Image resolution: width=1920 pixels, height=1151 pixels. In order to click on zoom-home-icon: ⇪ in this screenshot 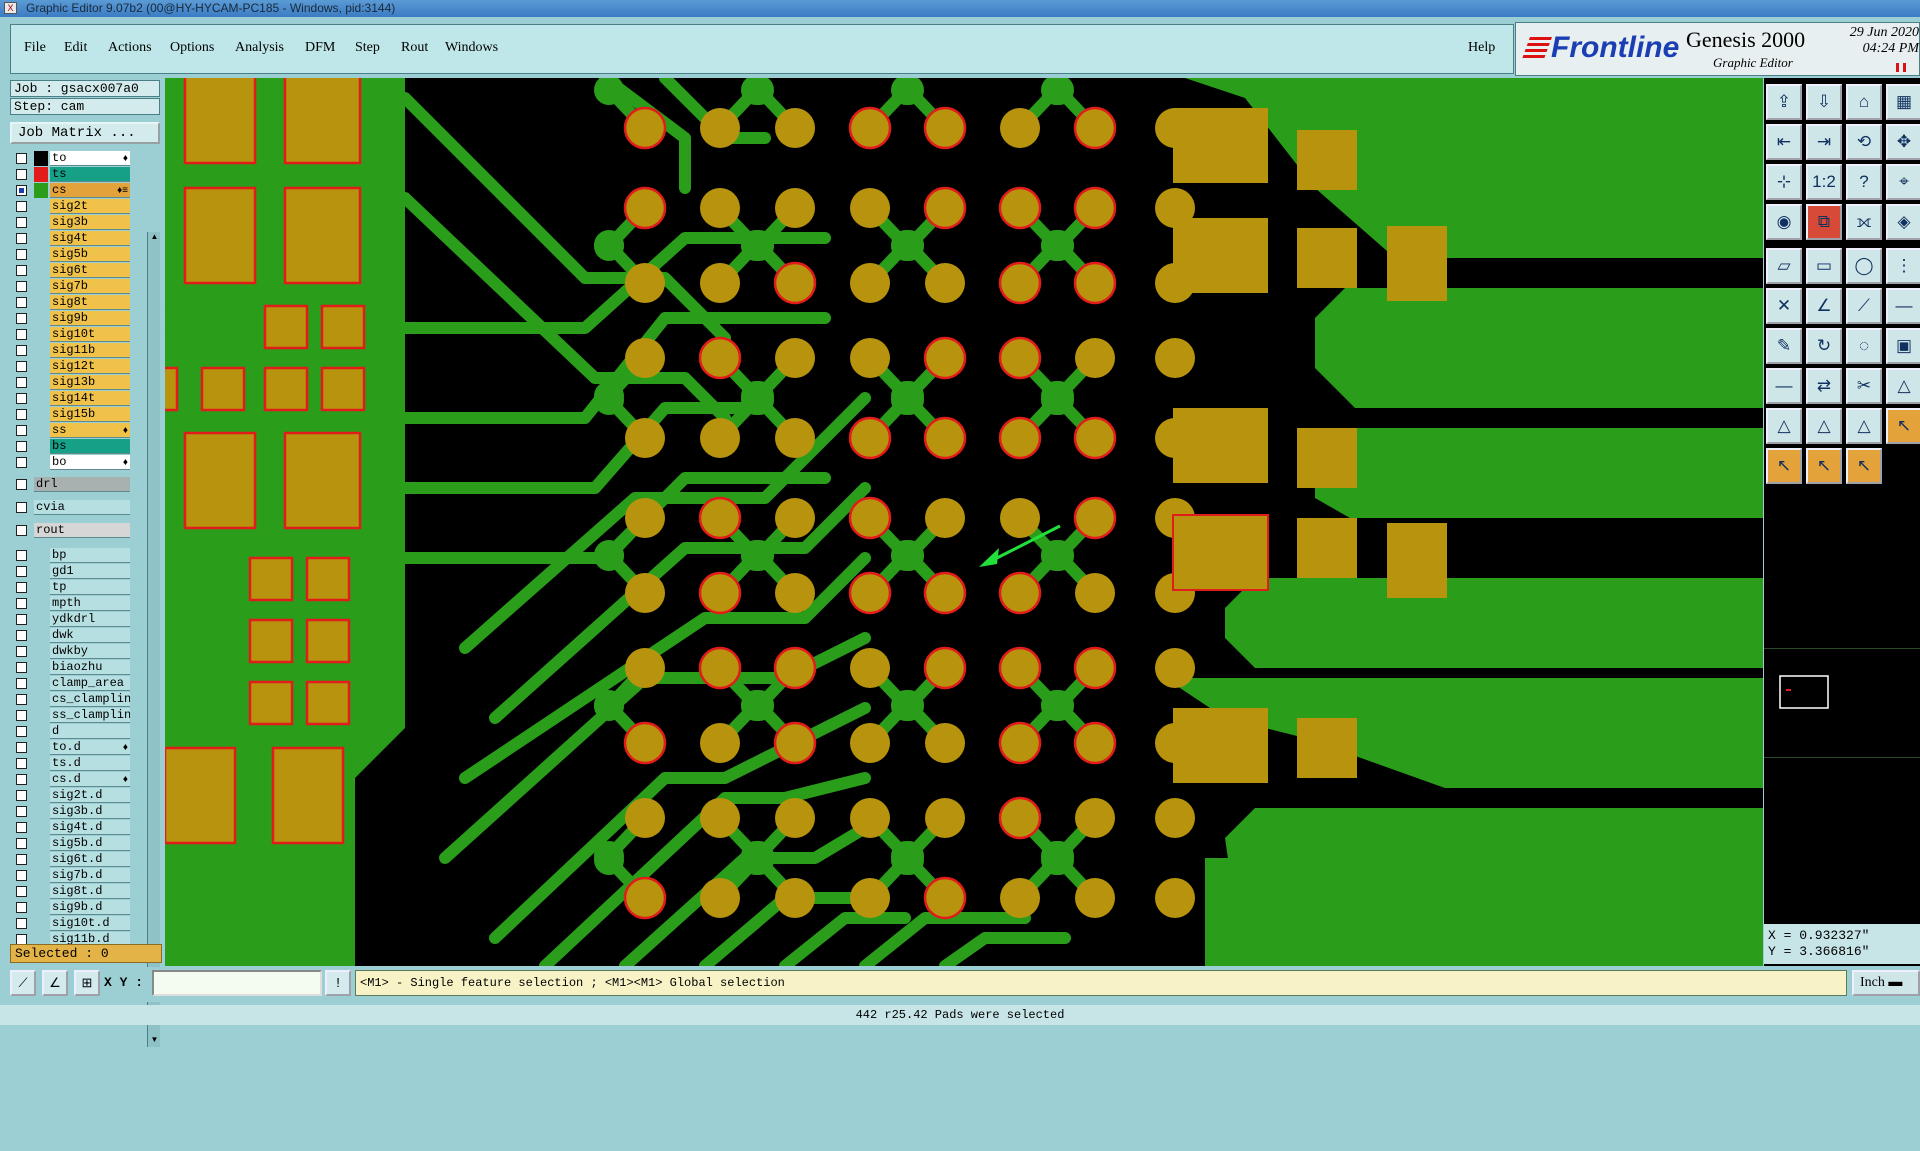, I will do `click(1784, 102)`.